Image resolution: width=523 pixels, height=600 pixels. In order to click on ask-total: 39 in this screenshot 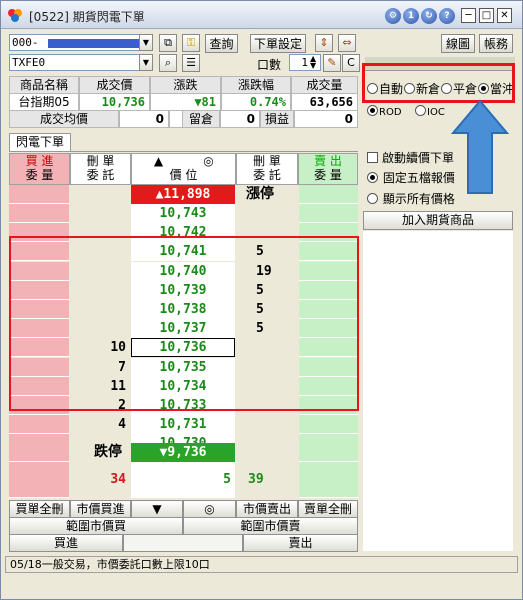, I will do `click(256, 479)`.